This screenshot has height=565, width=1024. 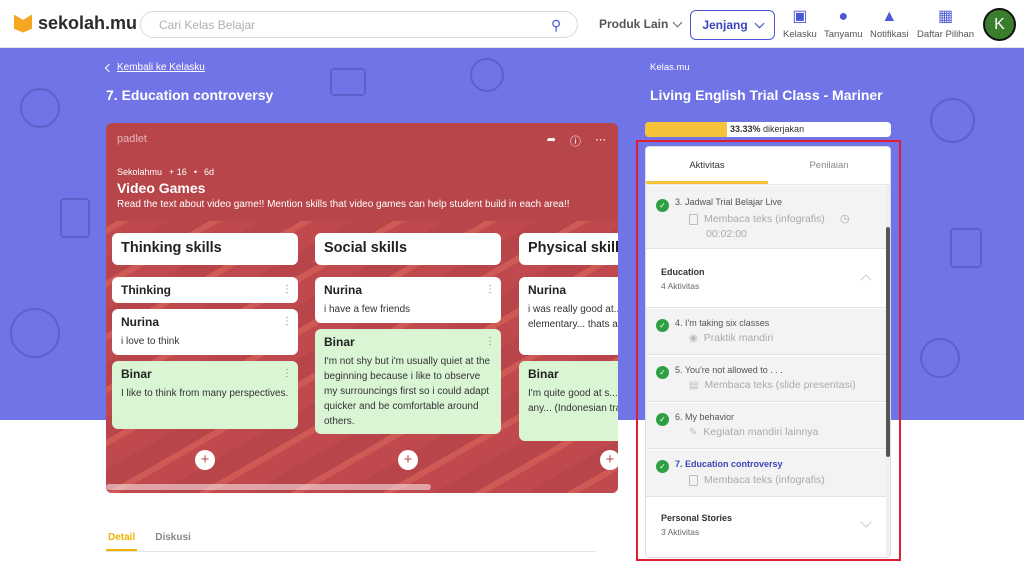 I want to click on nav-tanyamu-label: Tanyamu, so click(x=843, y=34).